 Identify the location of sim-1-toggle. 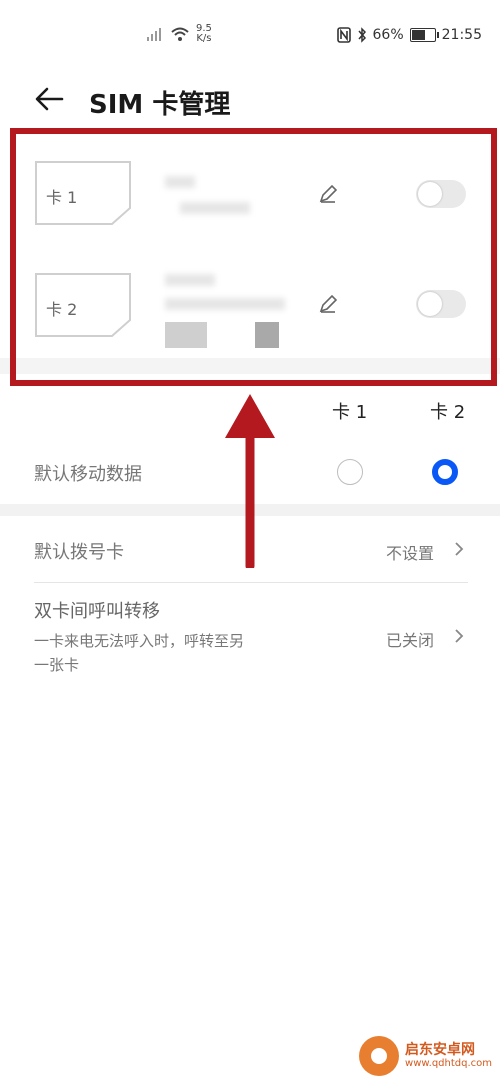
(441, 194).